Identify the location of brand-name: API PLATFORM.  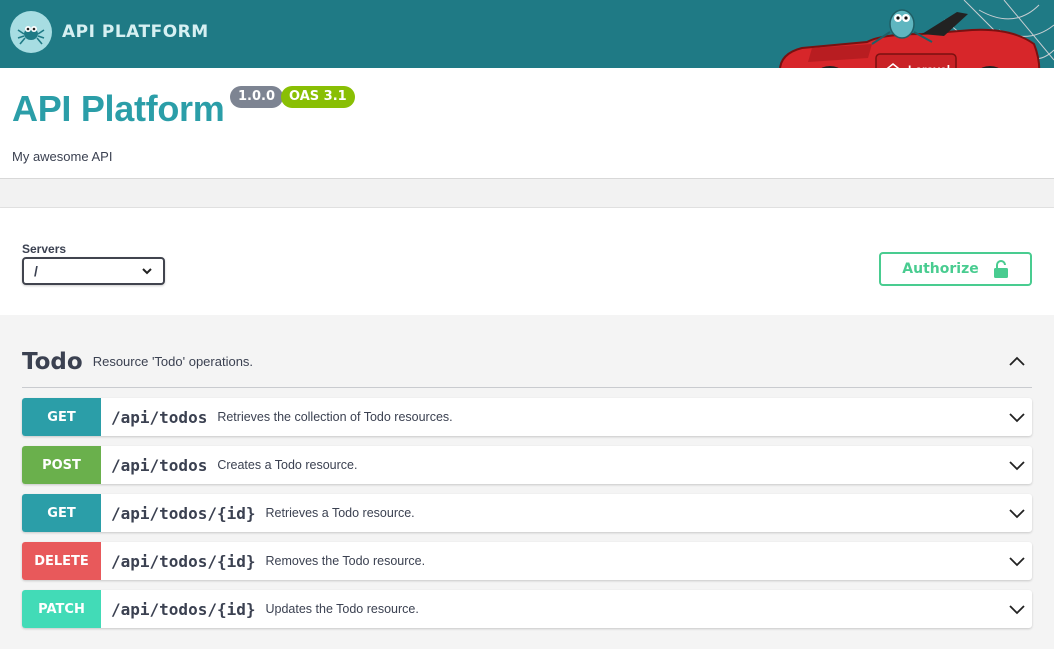
(135, 32).